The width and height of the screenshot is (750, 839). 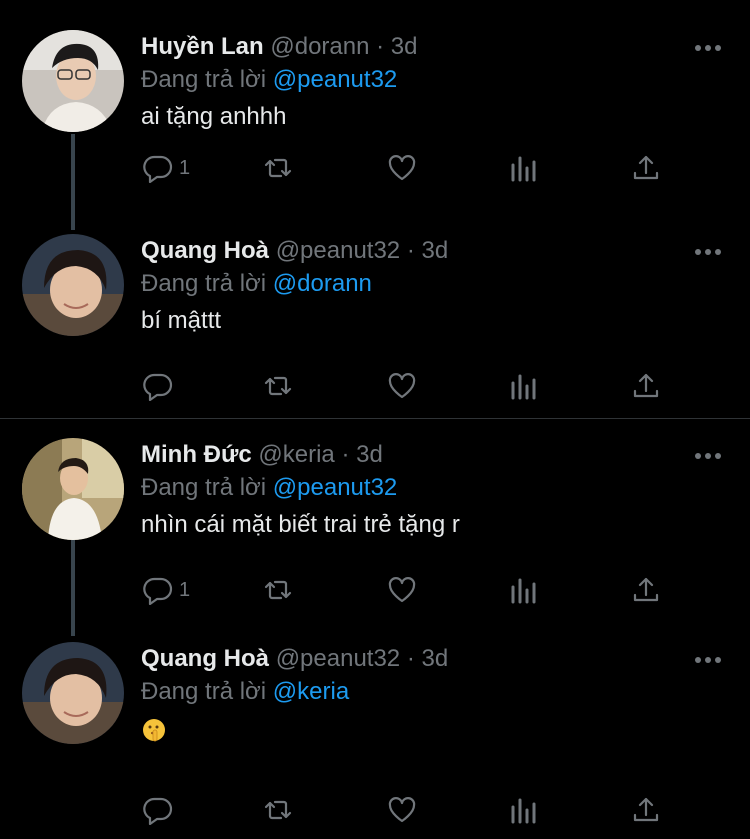 I want to click on tweet-header: Minh Đức @keria · 3d, so click(x=262, y=455).